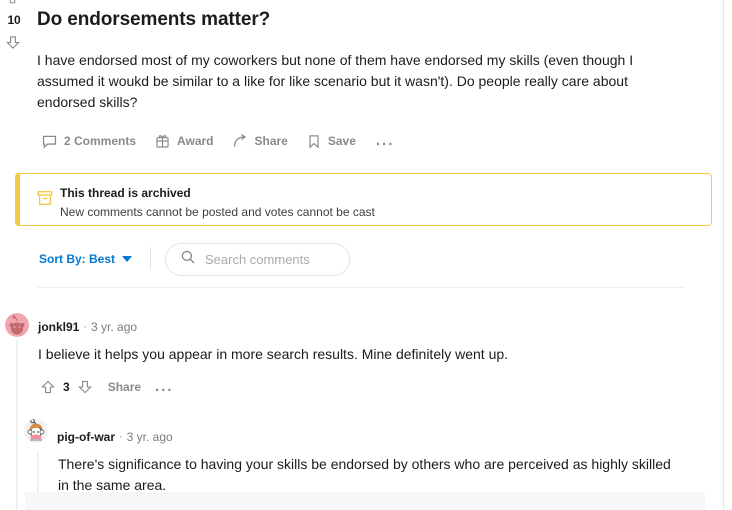  Describe the element at coordinates (66, 387) in the screenshot. I see `comment-score: 3` at that location.